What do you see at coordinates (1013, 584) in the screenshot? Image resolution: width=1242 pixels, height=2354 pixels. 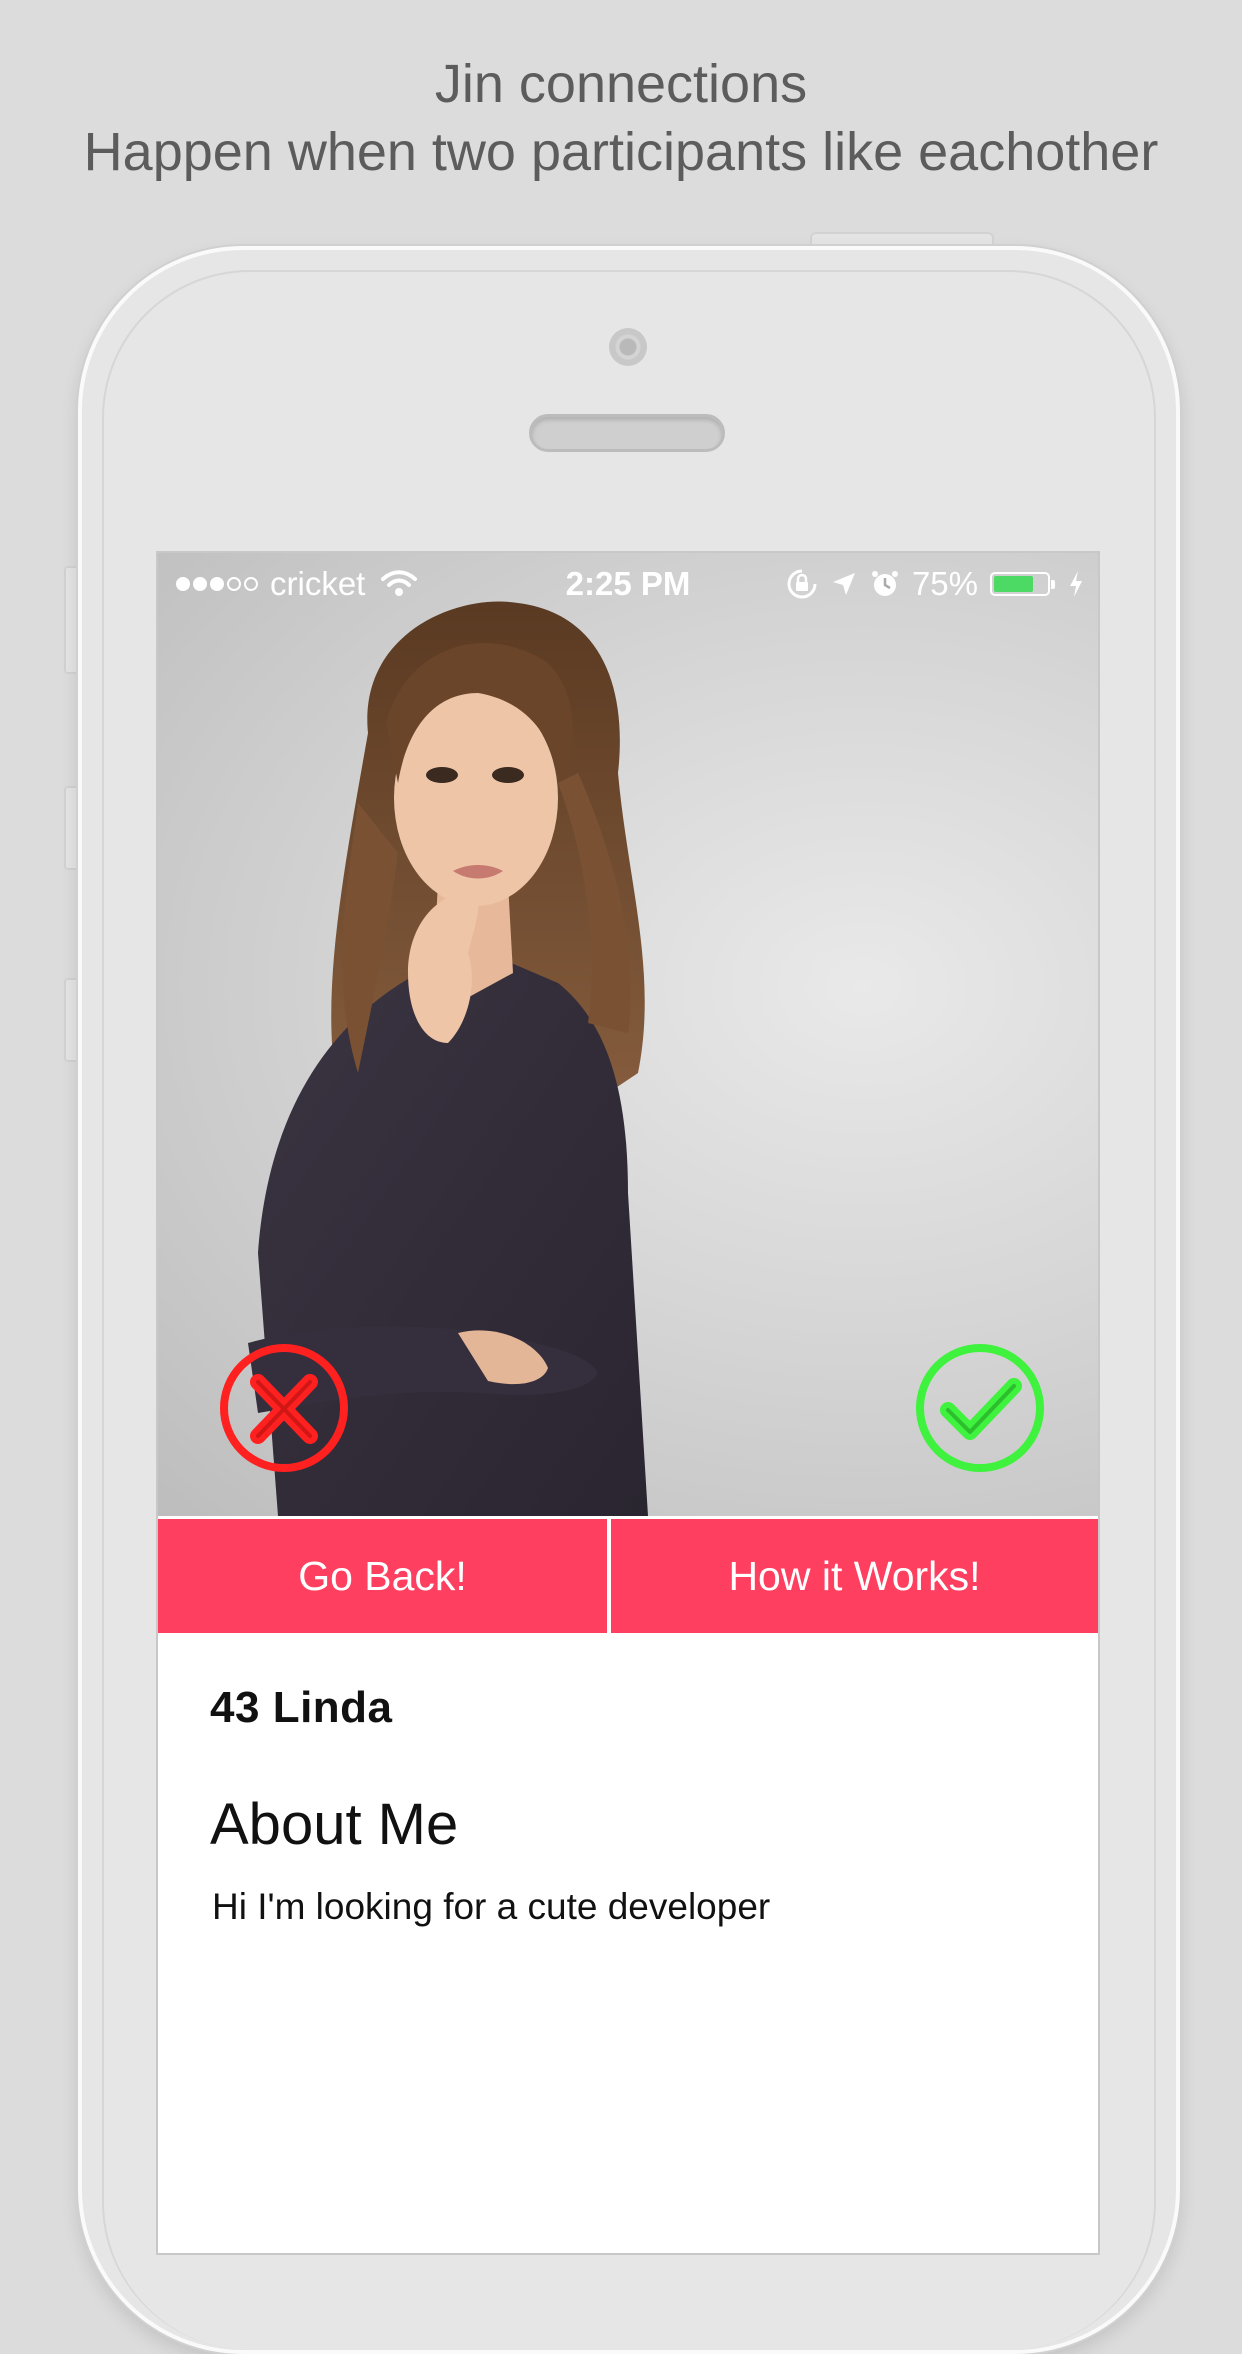 I see `battery-level-fill` at bounding box center [1013, 584].